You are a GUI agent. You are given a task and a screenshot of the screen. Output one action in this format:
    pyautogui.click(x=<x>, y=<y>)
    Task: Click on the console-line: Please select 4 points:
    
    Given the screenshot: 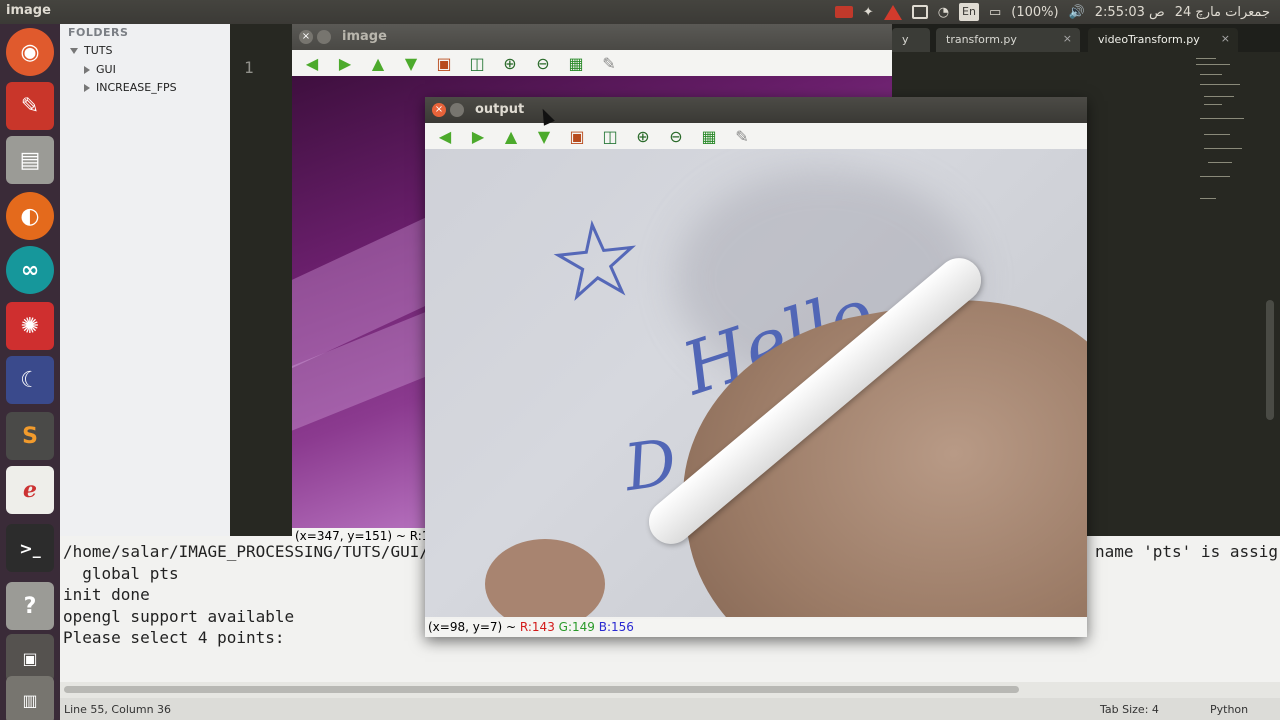 What is the action you would take?
    pyautogui.click(x=174, y=637)
    